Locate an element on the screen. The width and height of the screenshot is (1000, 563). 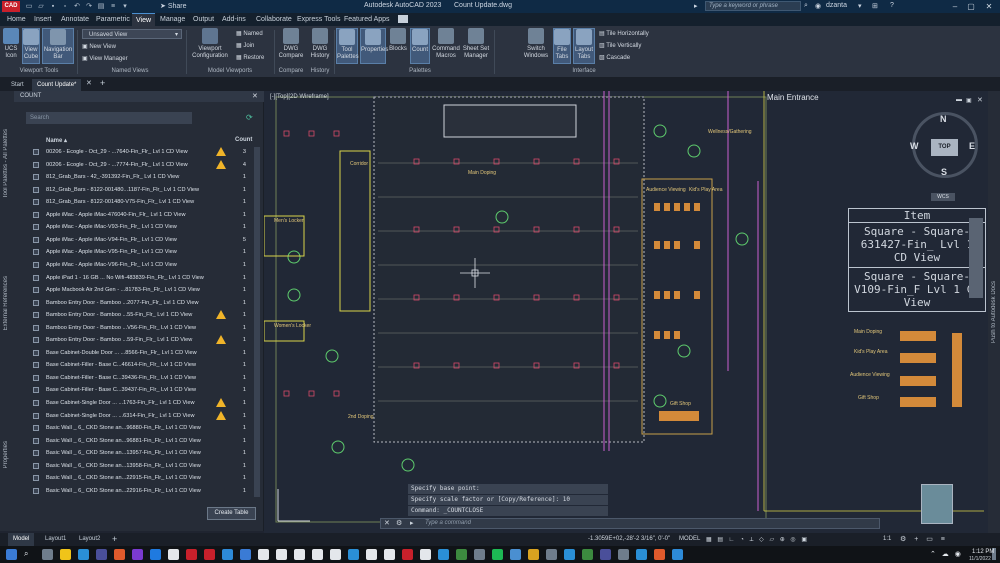
task-view-icon is located at coordinates (47, 554).